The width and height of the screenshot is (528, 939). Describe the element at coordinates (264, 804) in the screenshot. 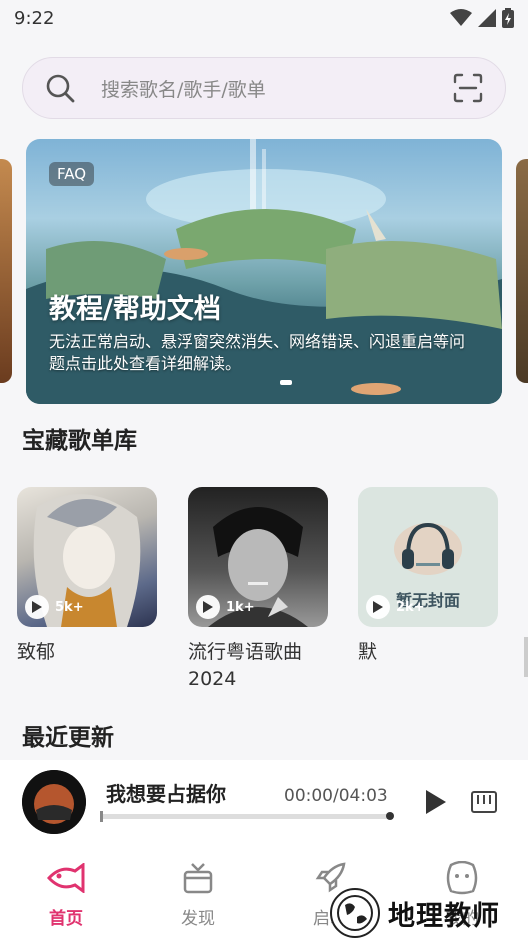

I see `mini-player: 我想要占据你 00:00/04:03` at that location.